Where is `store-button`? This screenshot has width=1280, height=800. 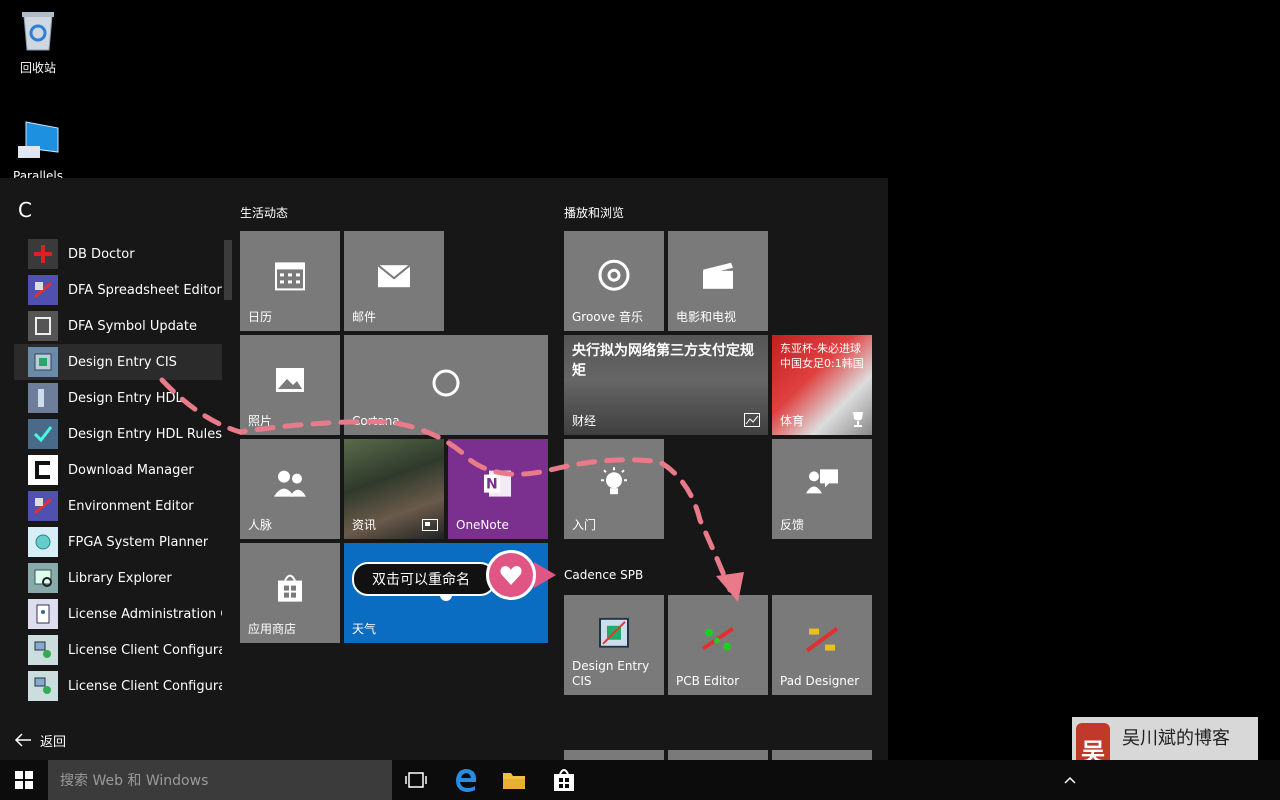
store-button is located at coordinates (564, 780).